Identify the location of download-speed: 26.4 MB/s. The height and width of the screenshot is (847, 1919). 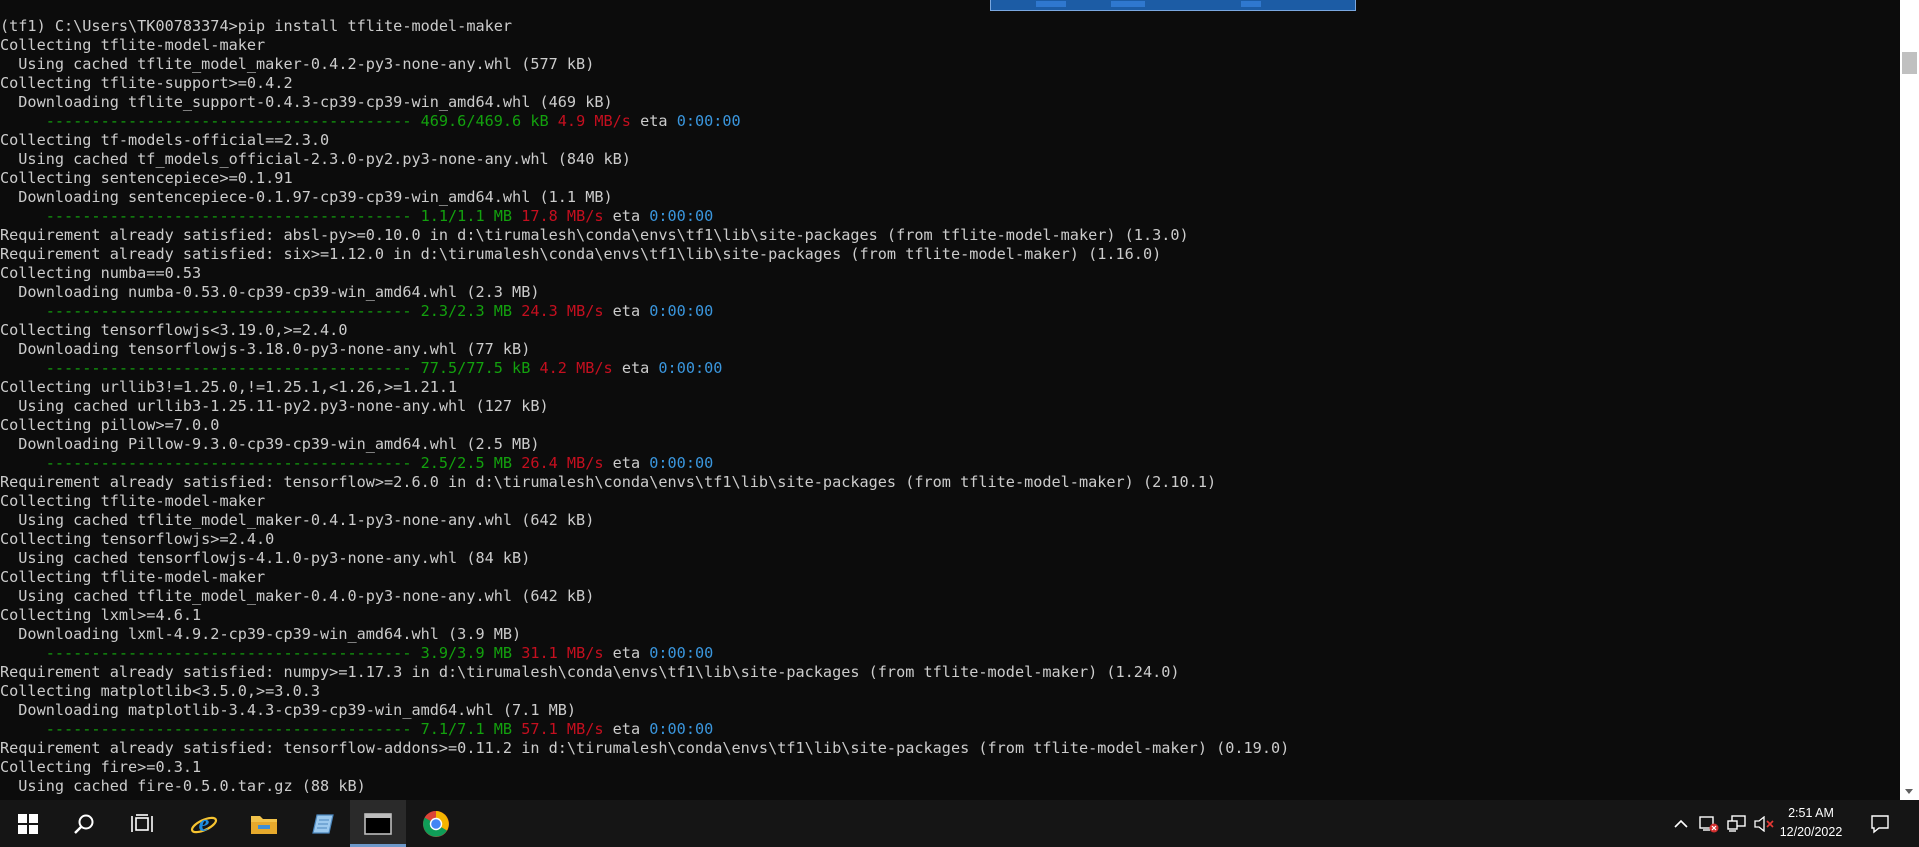
(562, 463).